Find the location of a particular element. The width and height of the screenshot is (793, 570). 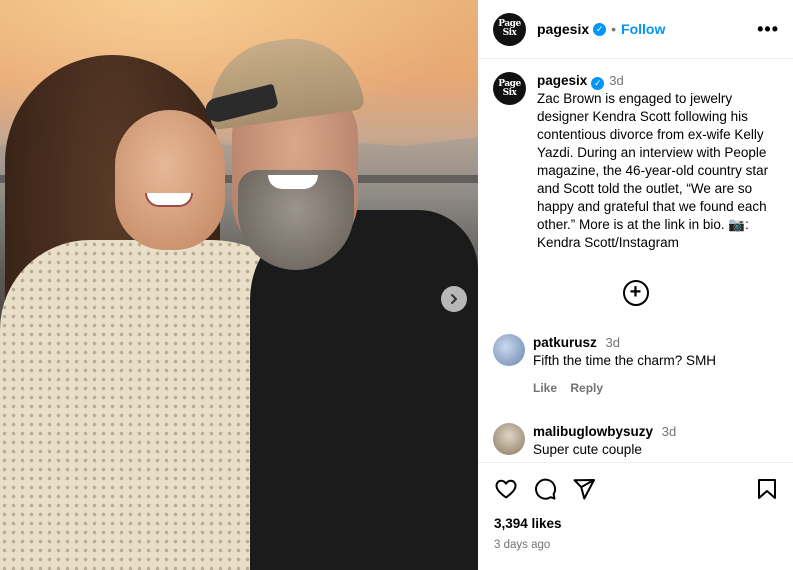

comment-reply-button: Reply is located at coordinates (586, 388).